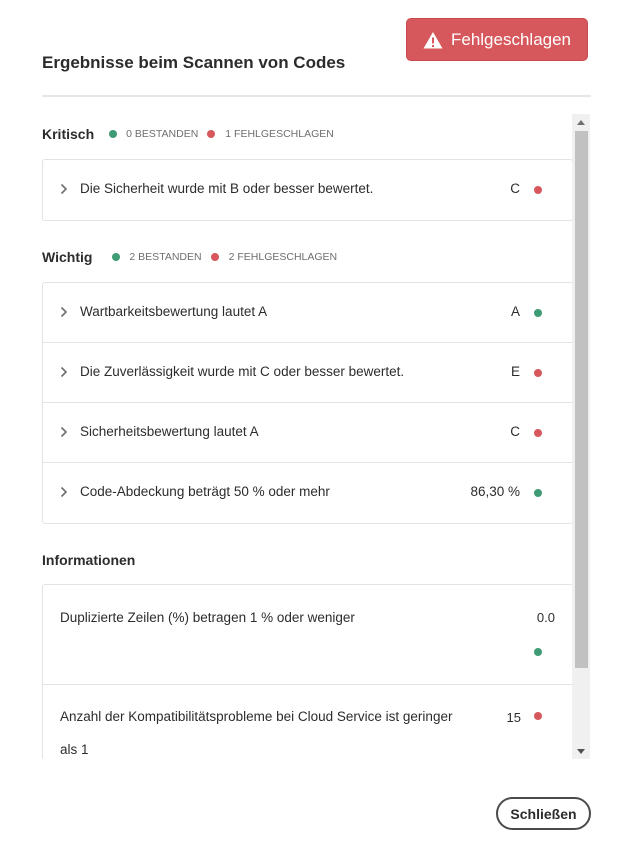  I want to click on check-row: Wartbarkeitsbewertung lautet A A, so click(307, 313).